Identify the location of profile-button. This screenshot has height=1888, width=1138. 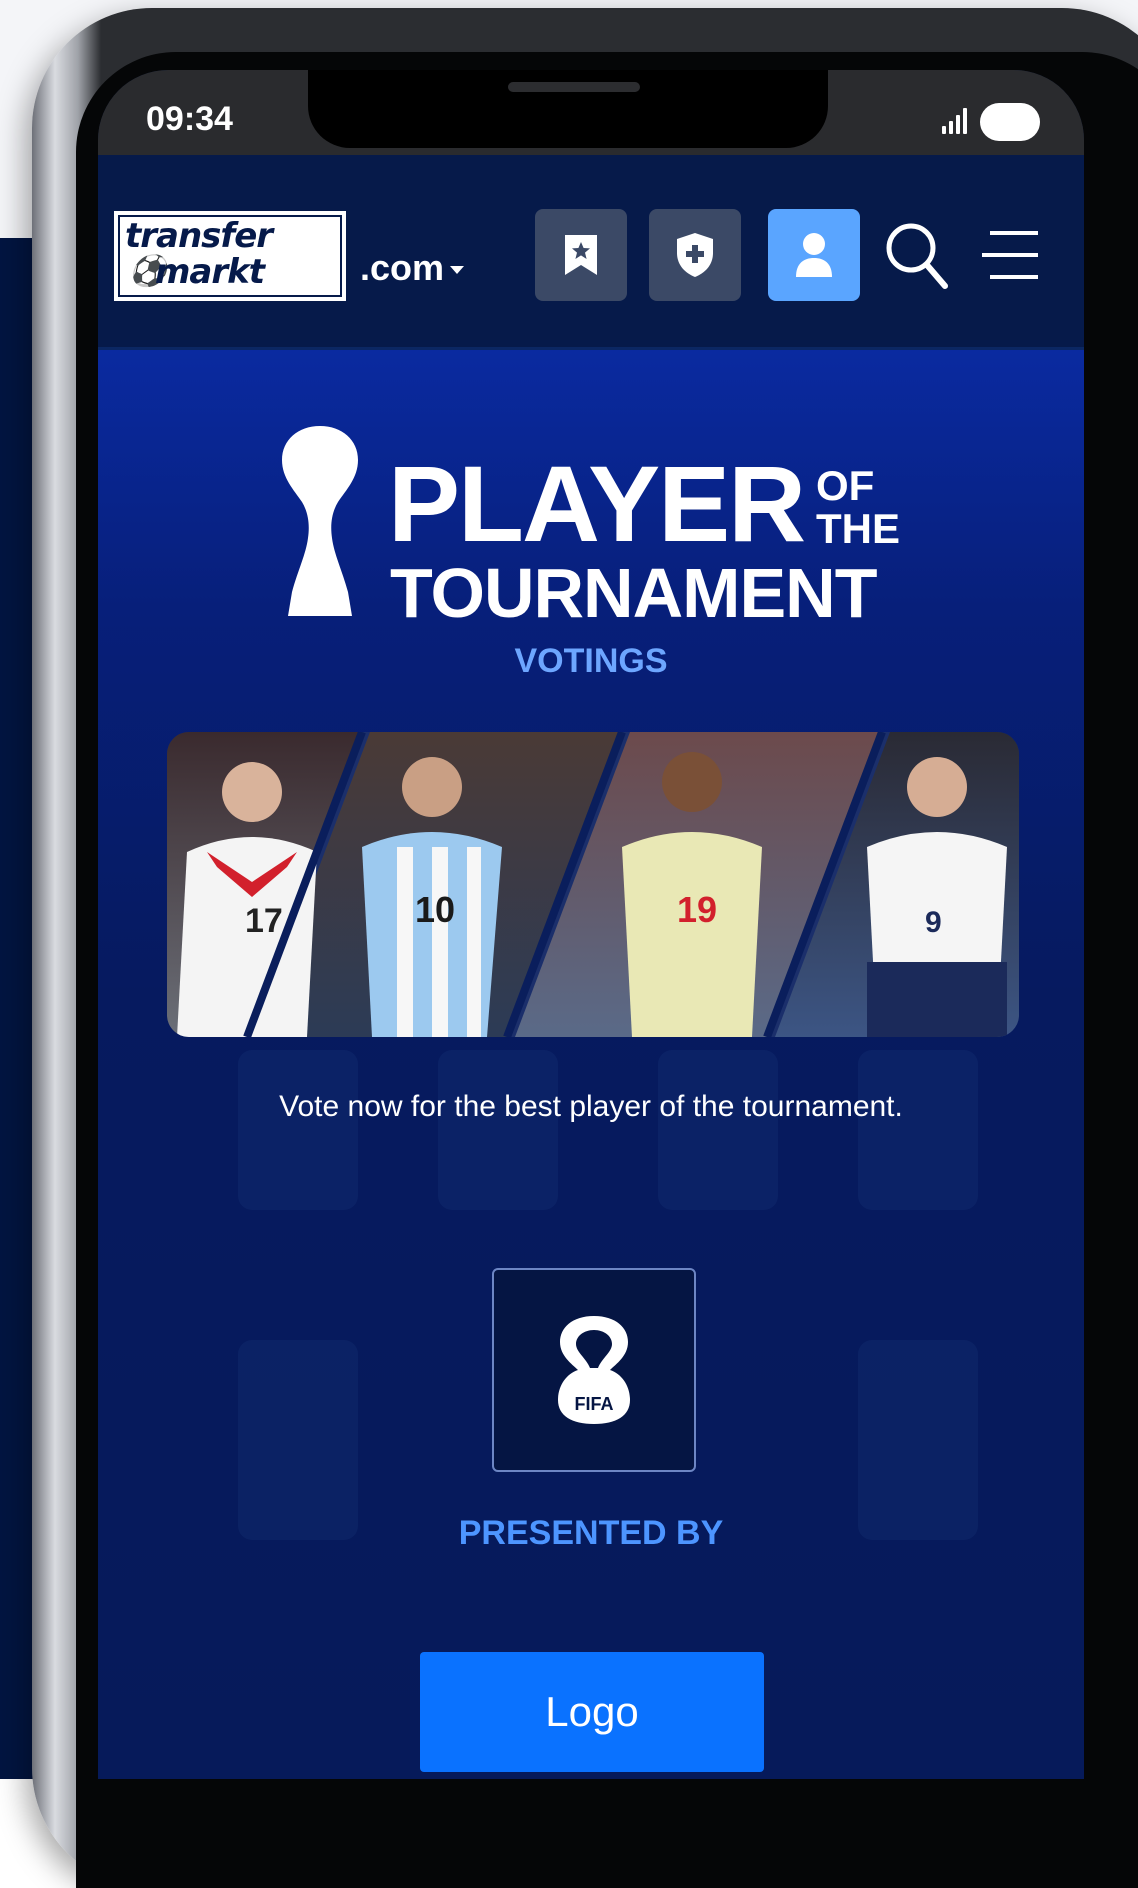
(814, 255).